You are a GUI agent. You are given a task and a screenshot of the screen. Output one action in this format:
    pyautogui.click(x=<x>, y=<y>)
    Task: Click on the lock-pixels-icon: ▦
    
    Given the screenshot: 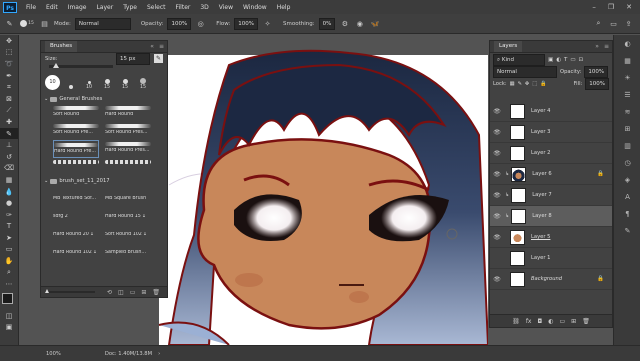 What is the action you would take?
    pyautogui.click(x=512, y=84)
    